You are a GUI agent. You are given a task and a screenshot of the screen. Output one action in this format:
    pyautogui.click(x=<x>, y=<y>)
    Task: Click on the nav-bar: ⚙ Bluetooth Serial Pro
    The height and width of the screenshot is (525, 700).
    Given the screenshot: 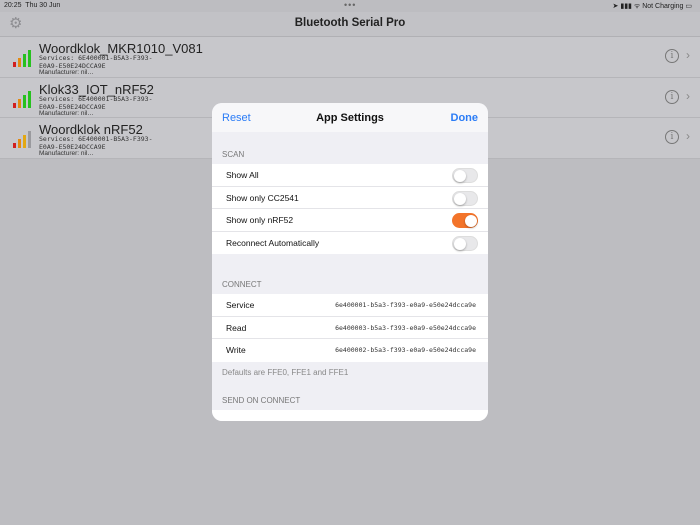 What is the action you would take?
    pyautogui.click(x=350, y=24)
    